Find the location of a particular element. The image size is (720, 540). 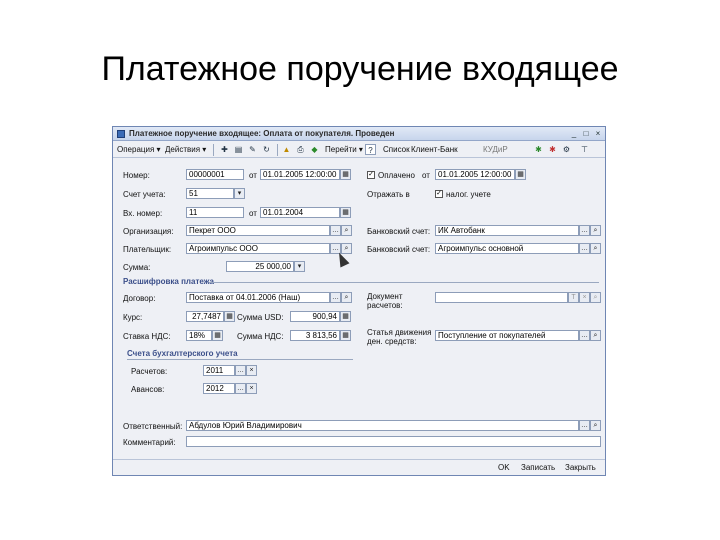

tax-checkbox: ✓ is located at coordinates (439, 194).